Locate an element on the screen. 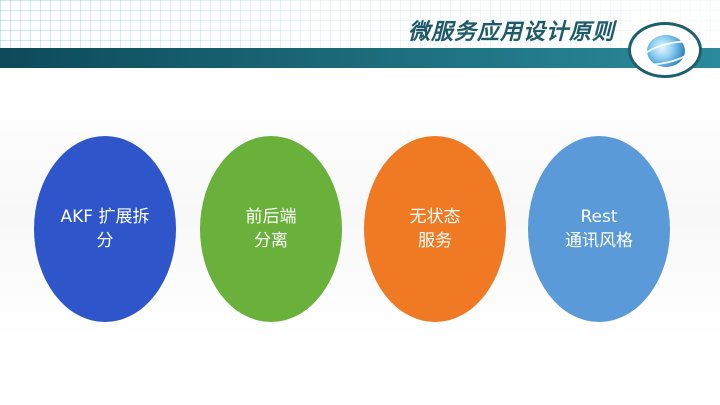 The width and height of the screenshot is (720, 405). principle-label: 无状态 服务 is located at coordinates (435, 229).